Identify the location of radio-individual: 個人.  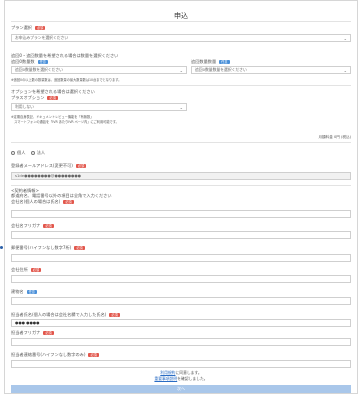
(18, 152).